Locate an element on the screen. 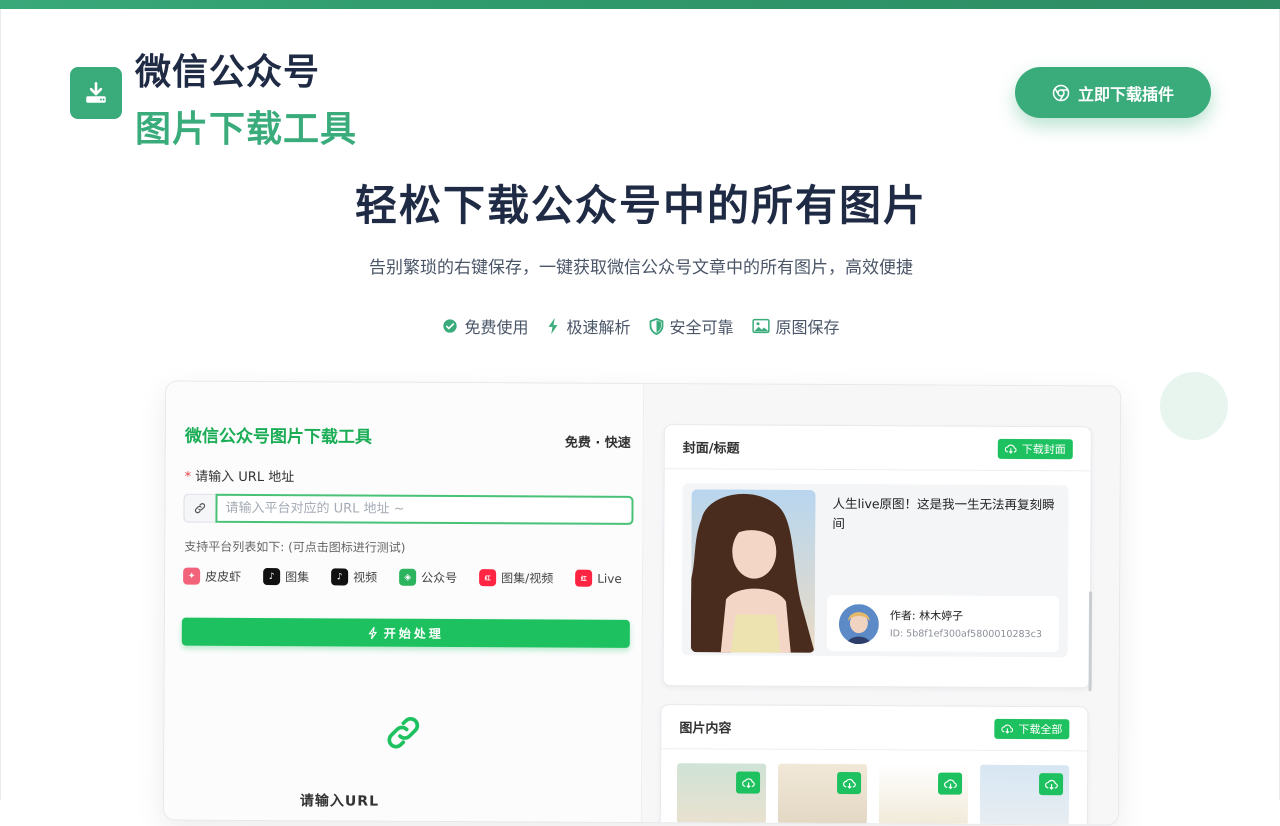 The height and width of the screenshot is (826, 1280). feature-label: 安全可靠 is located at coordinates (701, 327).